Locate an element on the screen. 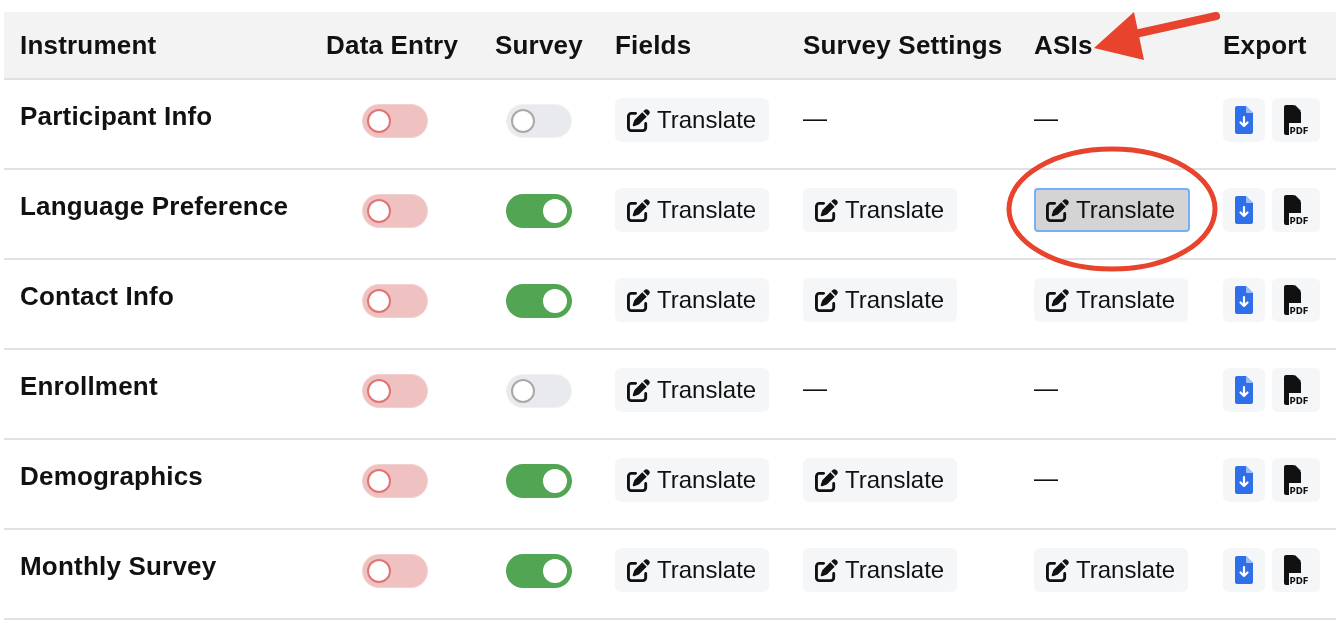  column-header: Survey is located at coordinates (539, 45).